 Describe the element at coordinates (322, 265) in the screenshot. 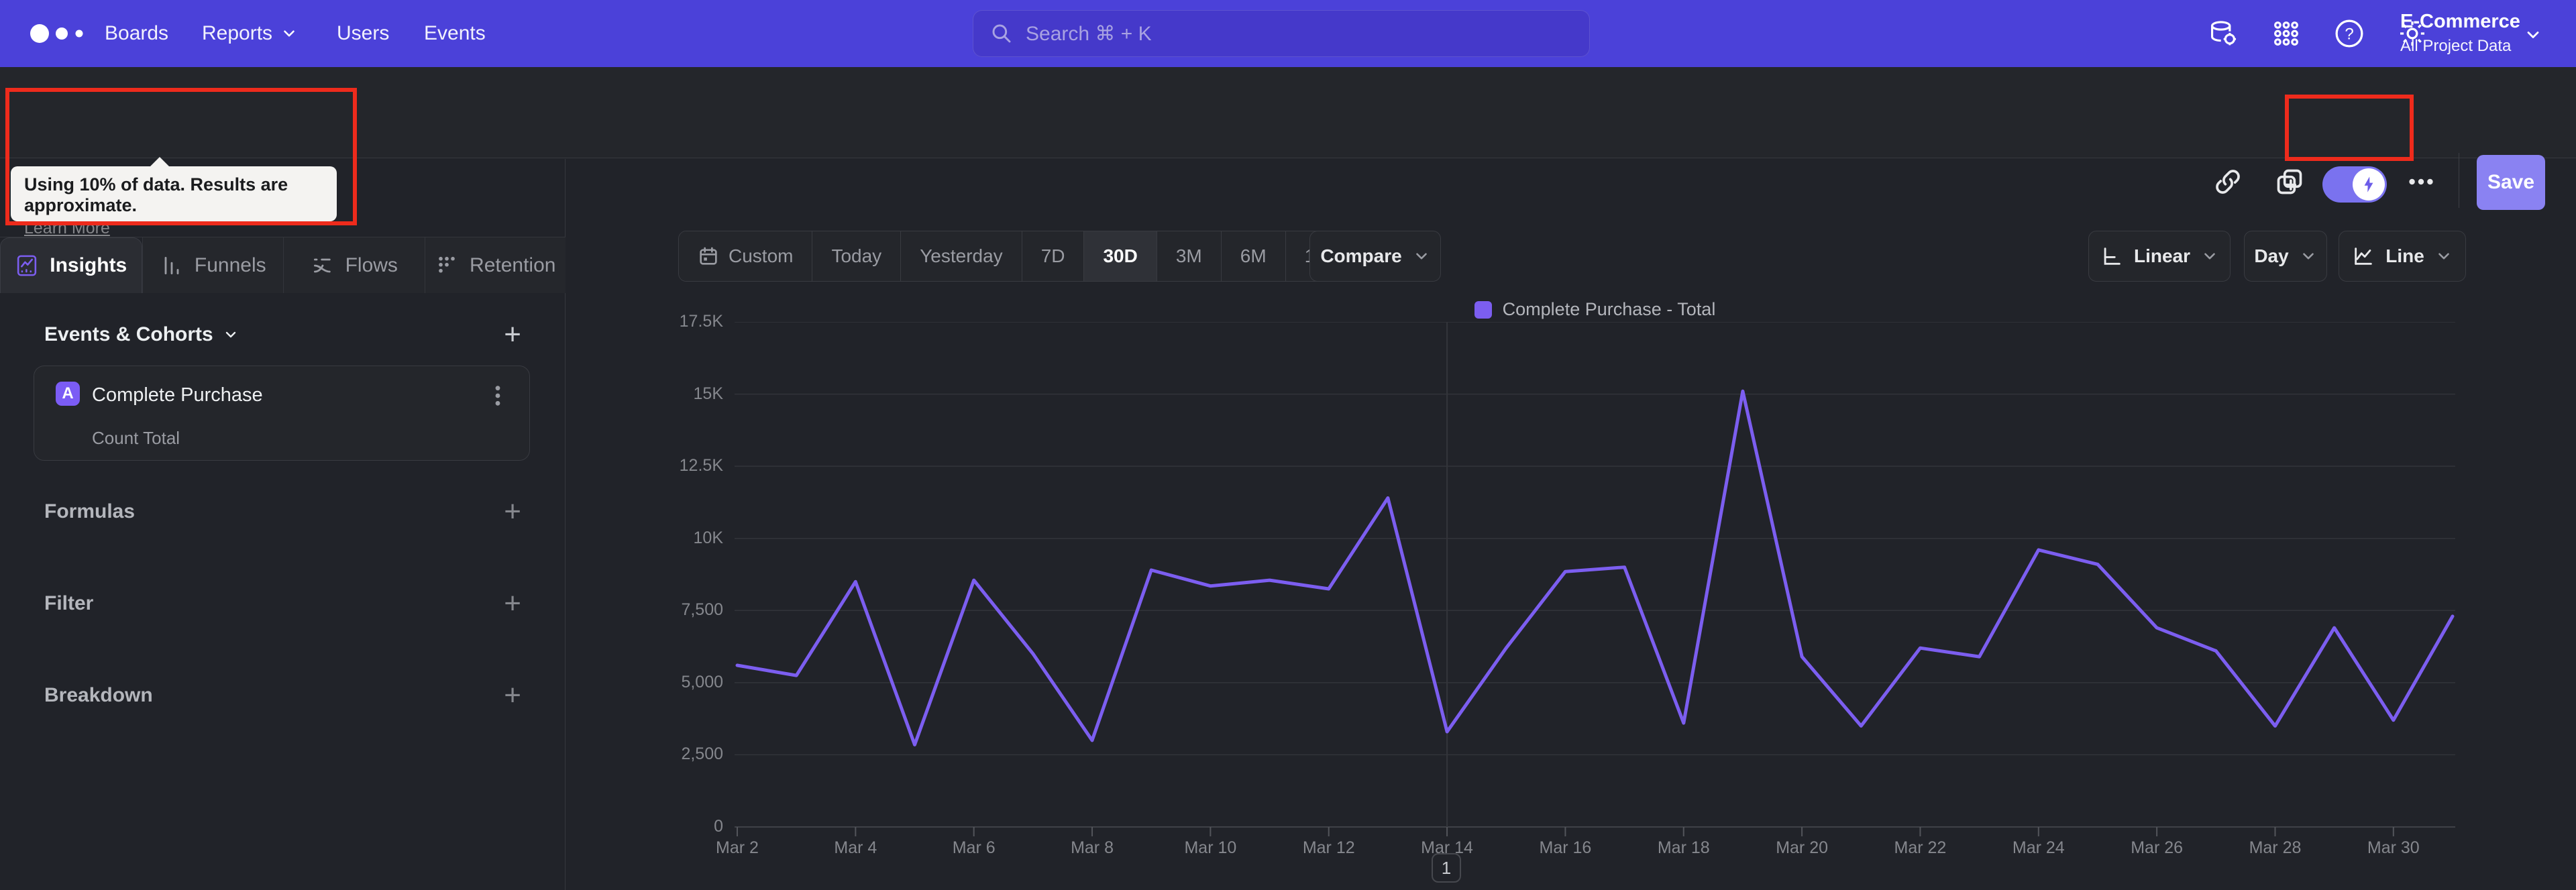

I see `flows-icon` at that location.